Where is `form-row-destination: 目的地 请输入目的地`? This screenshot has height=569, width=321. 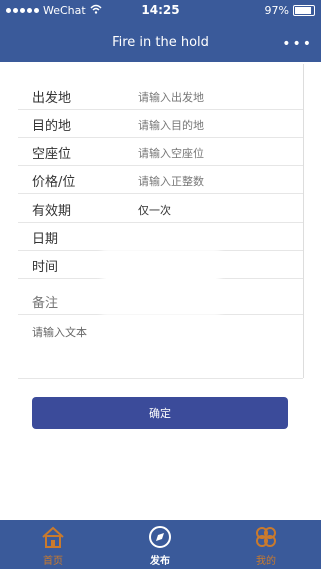 form-row-destination: 目的地 请输入目的地 is located at coordinates (160, 123).